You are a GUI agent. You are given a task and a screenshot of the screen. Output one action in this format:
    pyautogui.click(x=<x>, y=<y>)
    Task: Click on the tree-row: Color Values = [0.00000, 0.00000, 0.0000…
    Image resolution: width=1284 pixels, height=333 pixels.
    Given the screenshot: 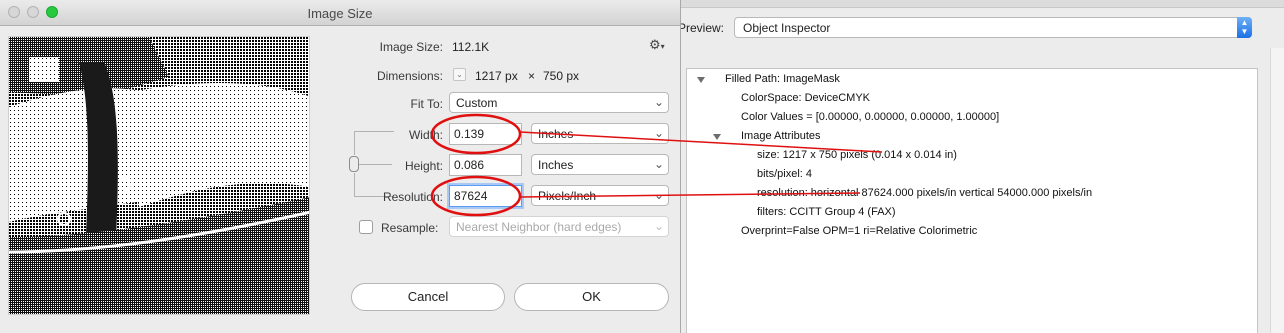 What is the action you would take?
    pyautogui.click(x=870, y=117)
    